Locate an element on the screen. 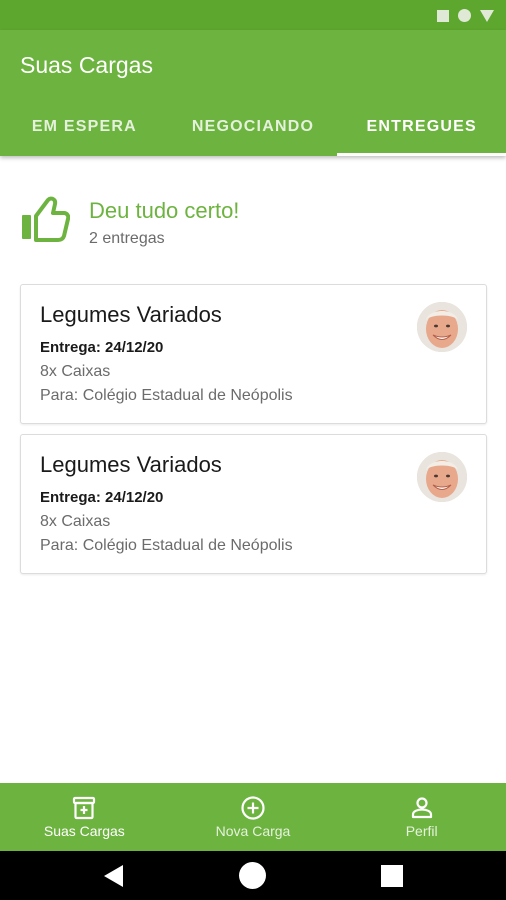 The image size is (506, 900). summary-title: Deu tudo certo! is located at coordinates (164, 210).